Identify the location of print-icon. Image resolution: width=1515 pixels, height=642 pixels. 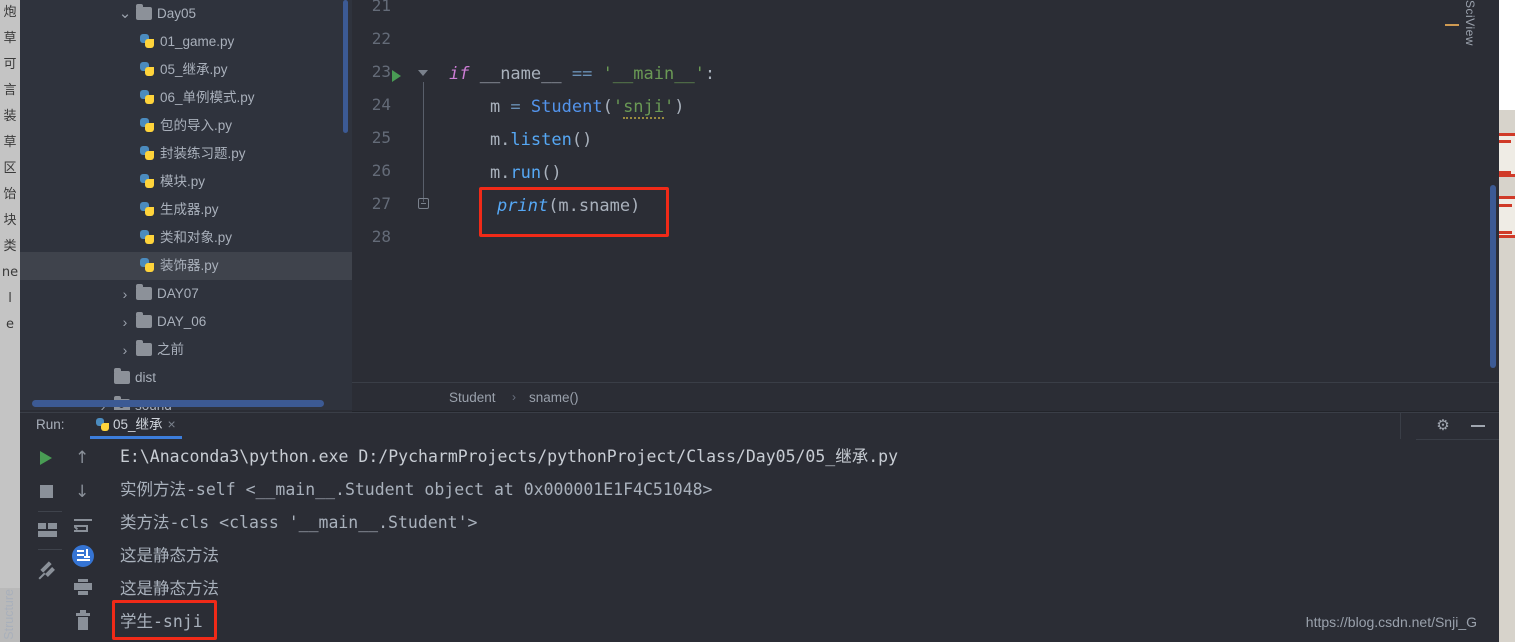
(84, 589).